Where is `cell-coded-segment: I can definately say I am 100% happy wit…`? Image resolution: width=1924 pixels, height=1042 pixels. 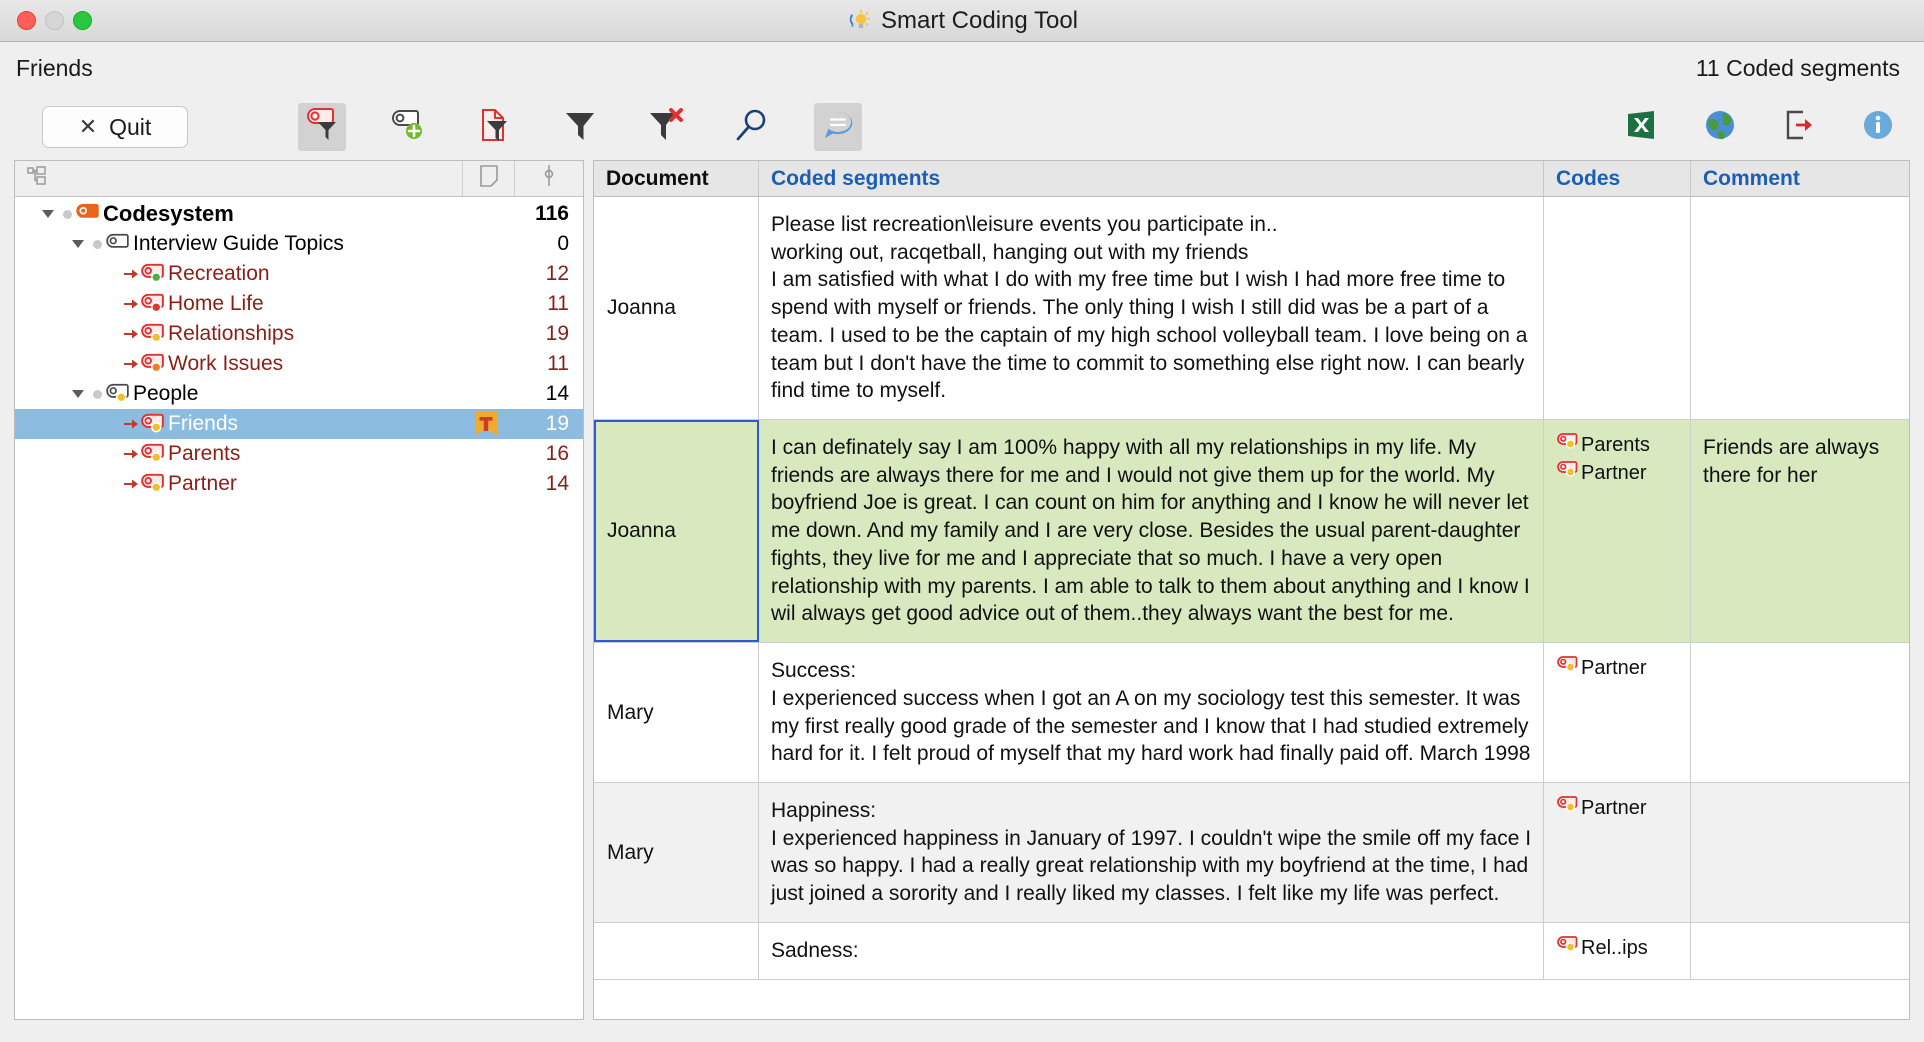 cell-coded-segment: I can definately say I am 100% happy wit… is located at coordinates (1151, 531).